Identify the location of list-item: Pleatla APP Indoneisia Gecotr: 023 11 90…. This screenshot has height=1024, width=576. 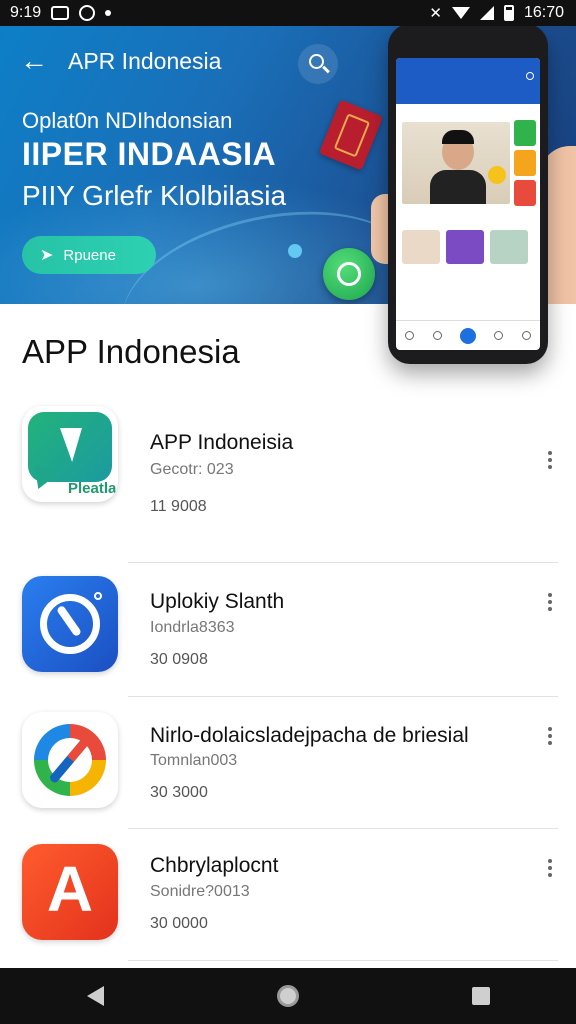
(288, 467).